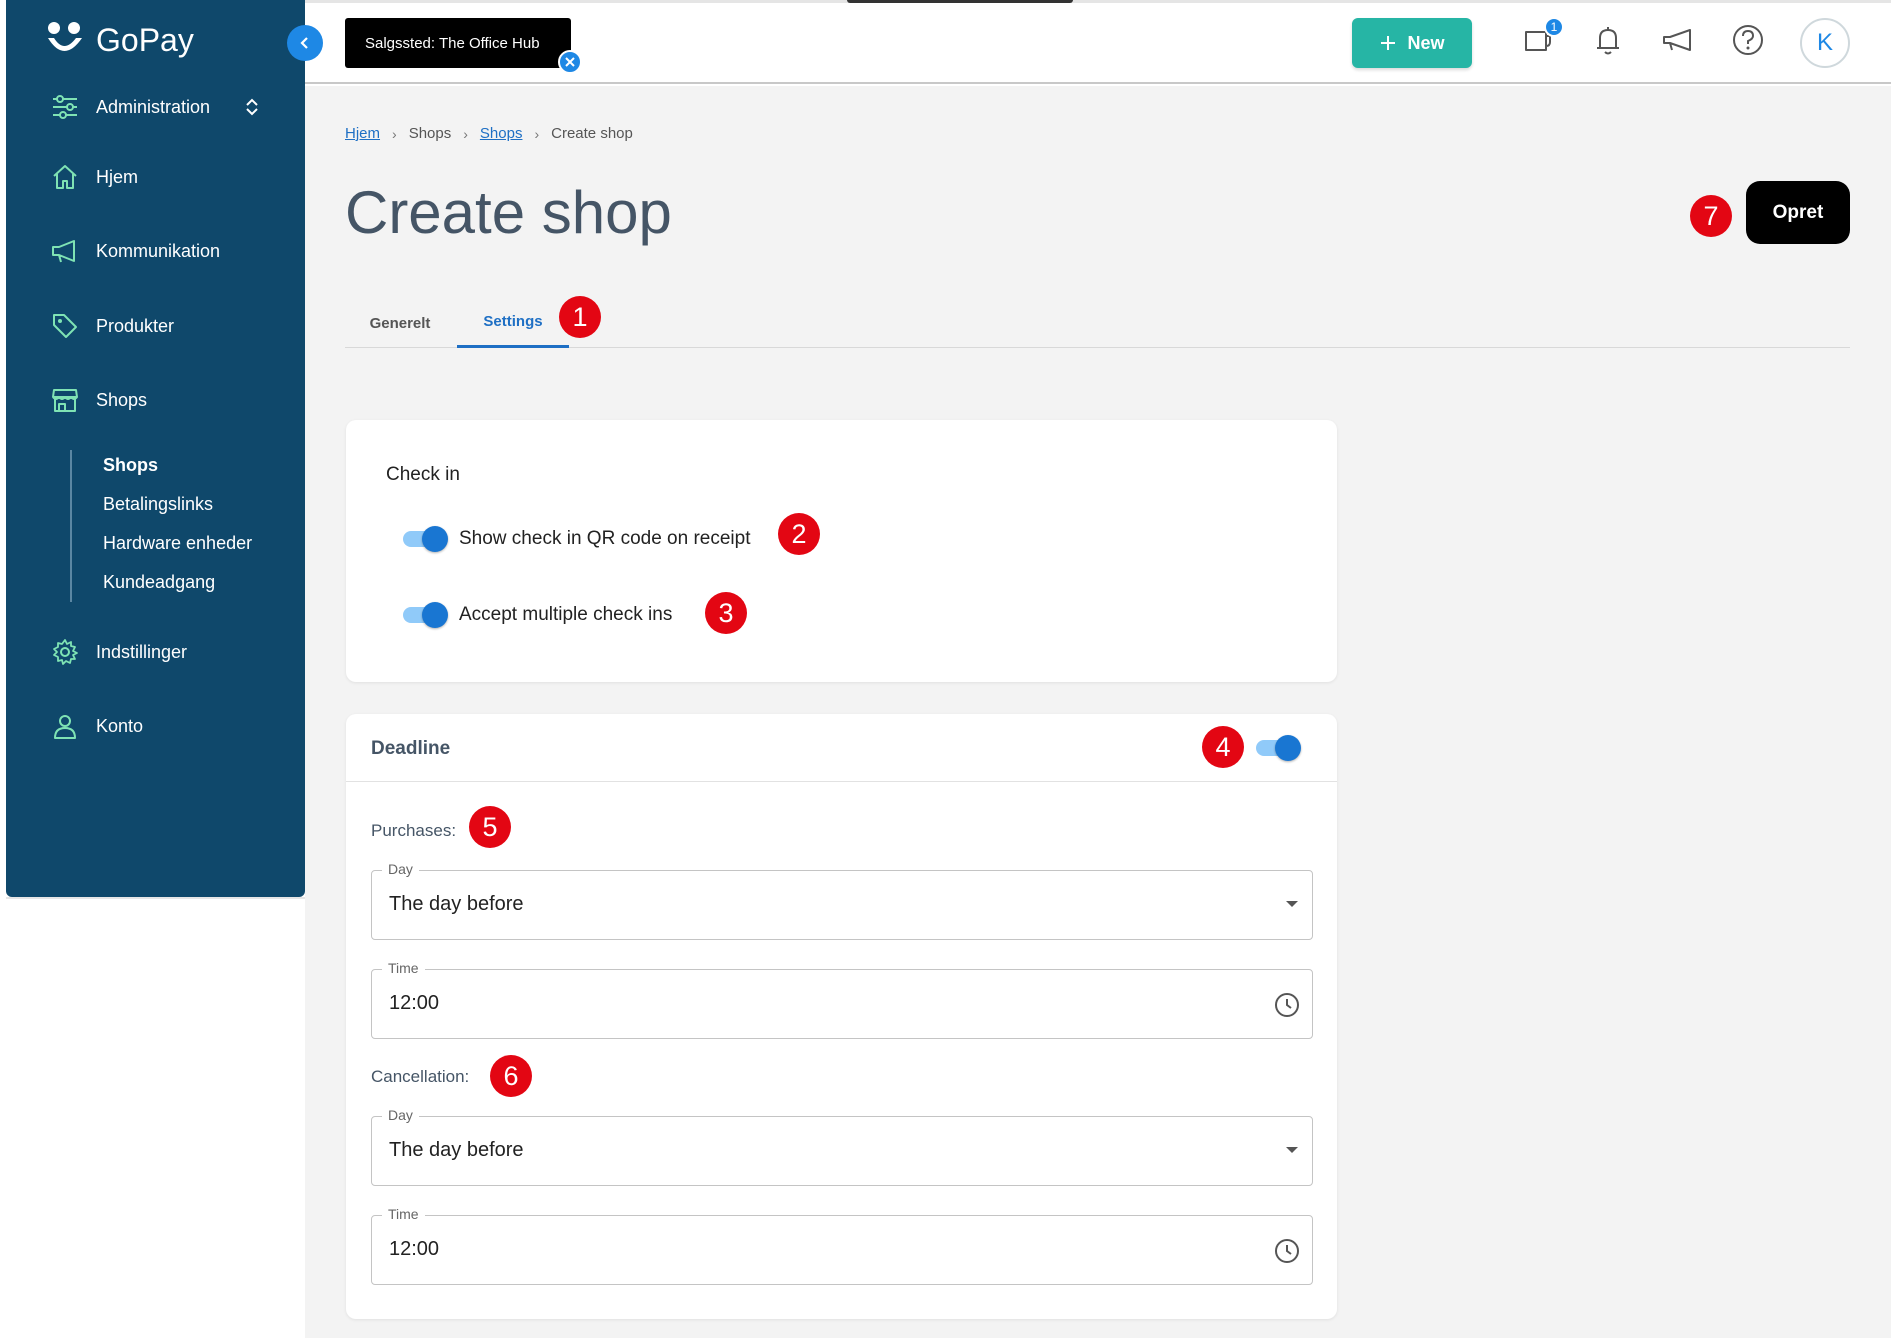 The width and height of the screenshot is (1898, 1338). What do you see at coordinates (65, 107) in the screenshot?
I see `sliders-icon` at bounding box center [65, 107].